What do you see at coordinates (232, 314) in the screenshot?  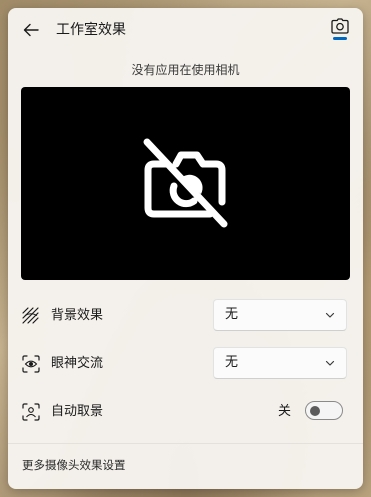 I see `background-effect-value: 无` at bounding box center [232, 314].